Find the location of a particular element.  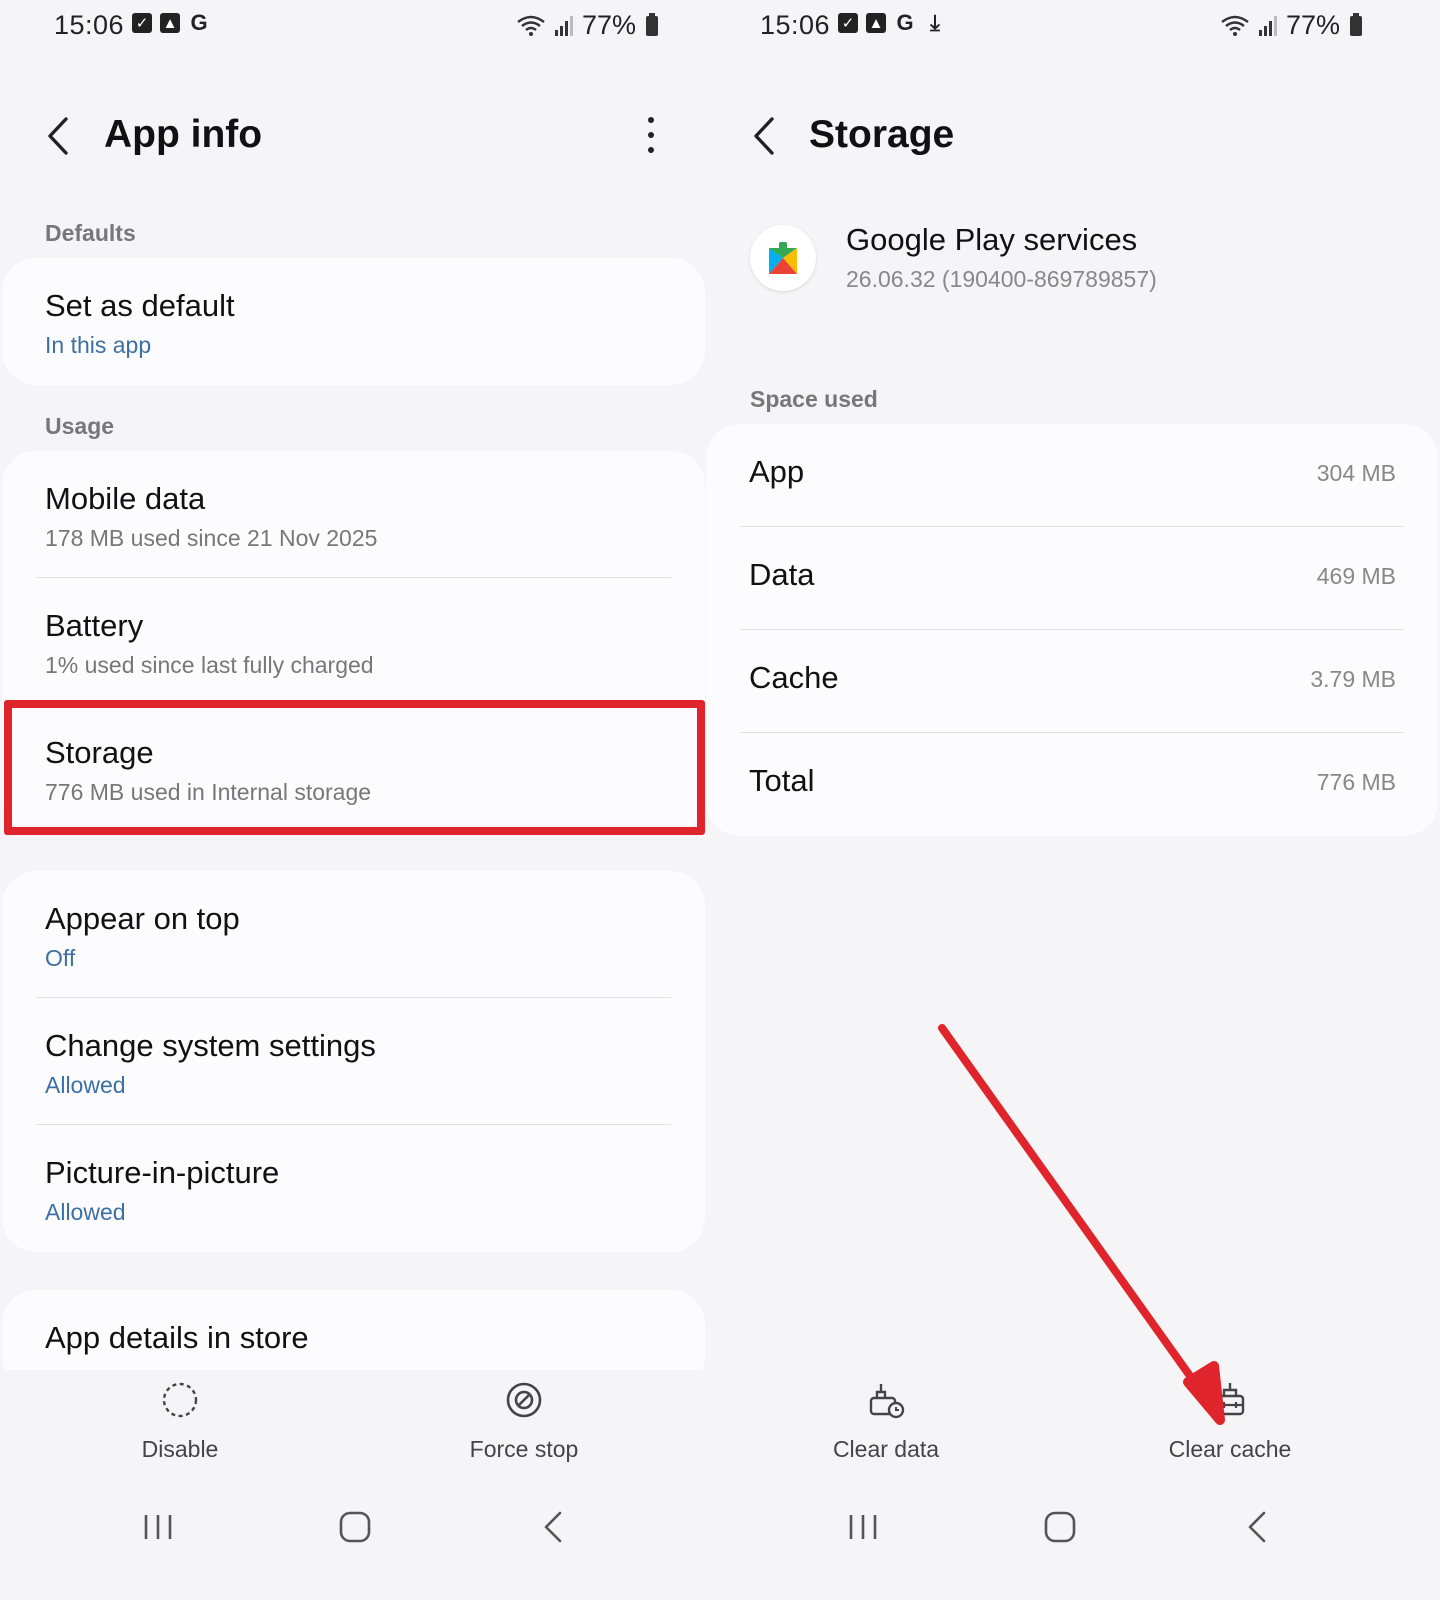

force-stop-button: Force stop is located at coordinates (524, 1421).